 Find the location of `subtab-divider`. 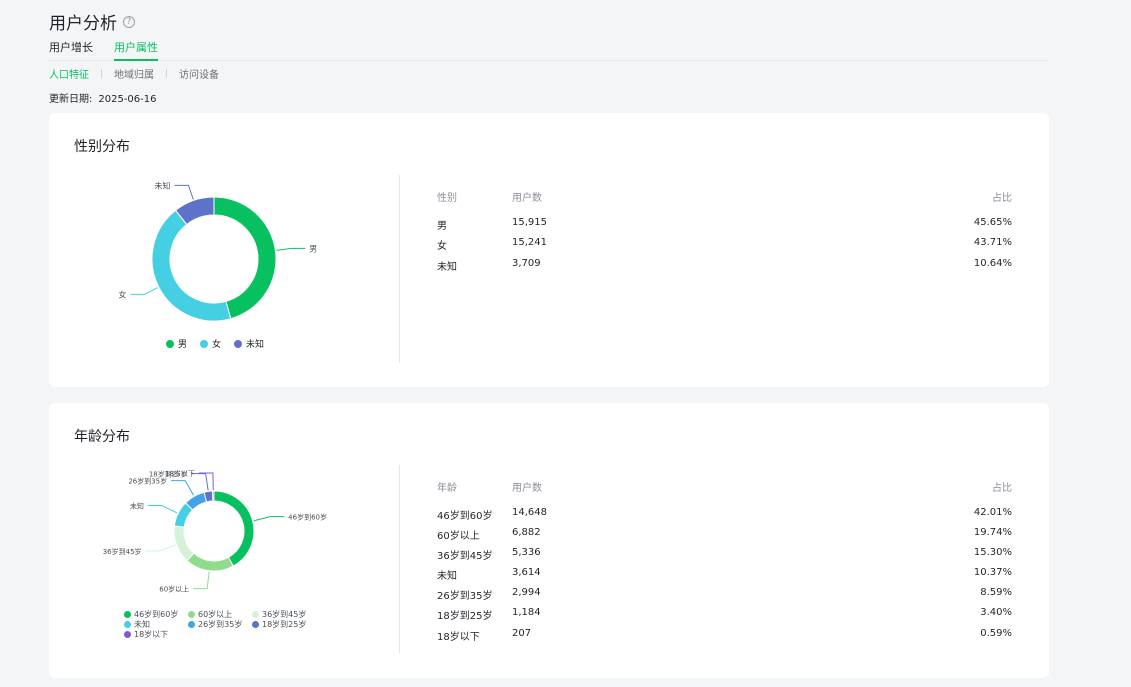

subtab-divider is located at coordinates (166, 73).